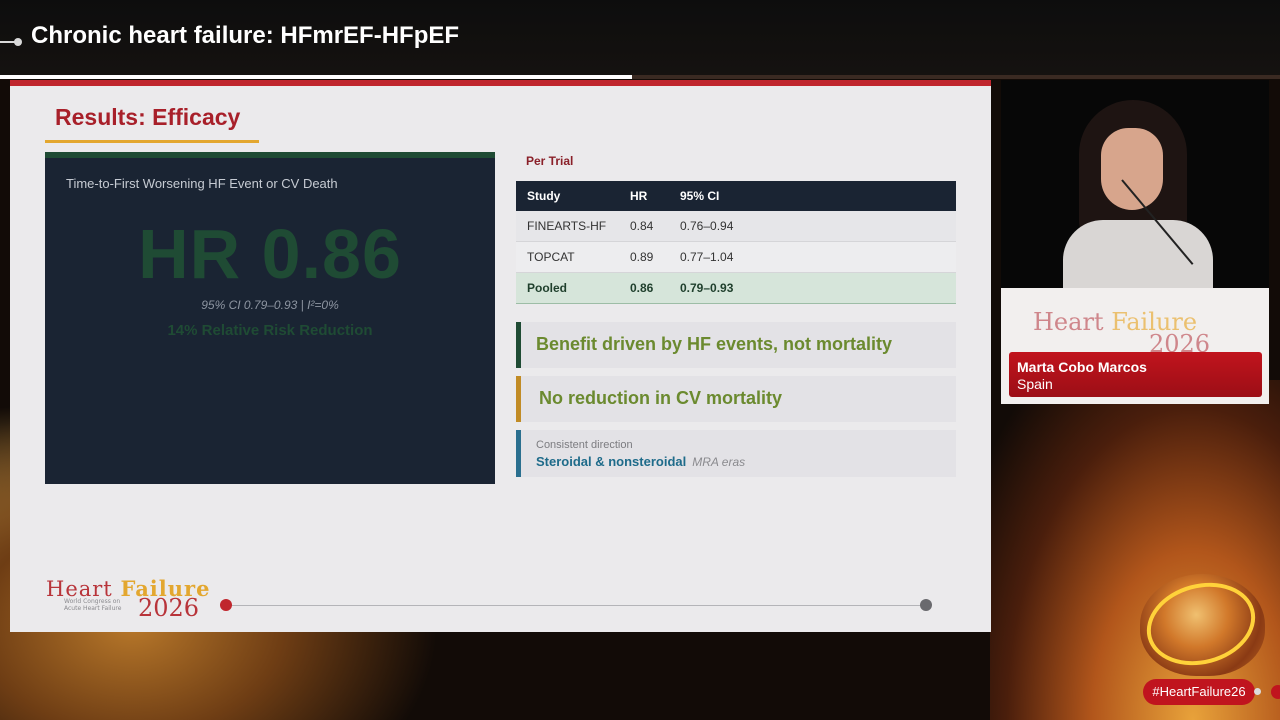 The height and width of the screenshot is (720, 1280). Describe the element at coordinates (1138, 255) in the screenshot. I see `speaker-torso` at that location.